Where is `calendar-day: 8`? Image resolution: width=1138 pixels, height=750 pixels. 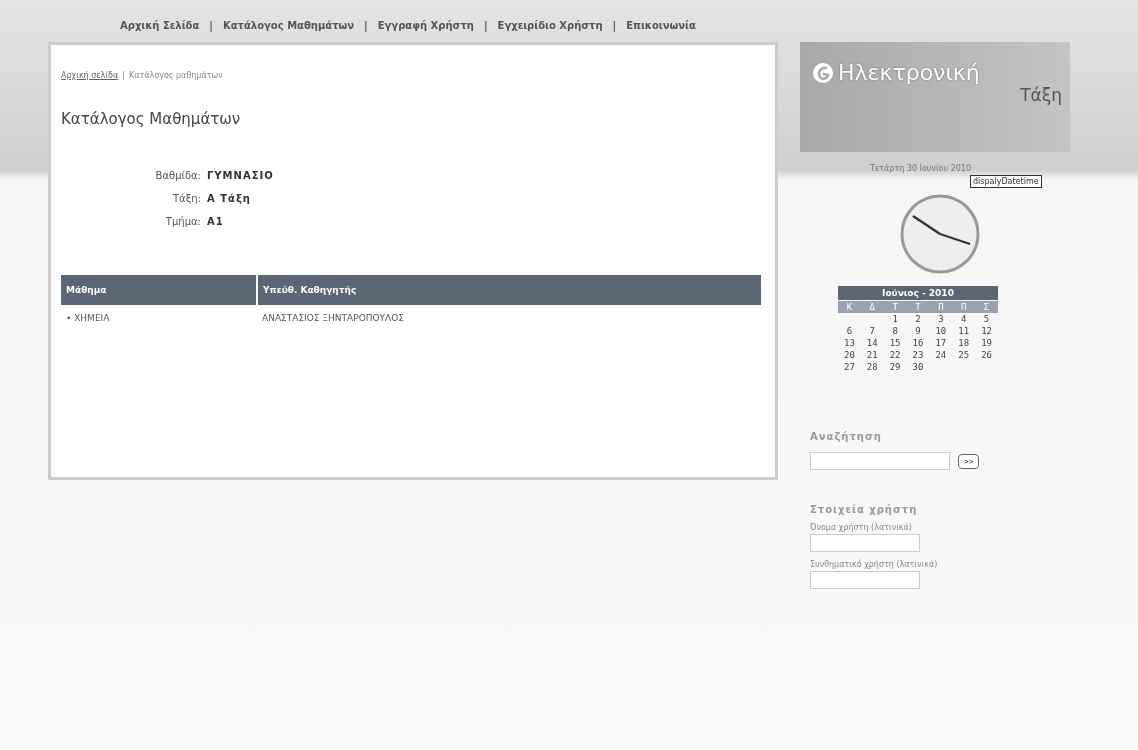 calendar-day: 8 is located at coordinates (895, 331).